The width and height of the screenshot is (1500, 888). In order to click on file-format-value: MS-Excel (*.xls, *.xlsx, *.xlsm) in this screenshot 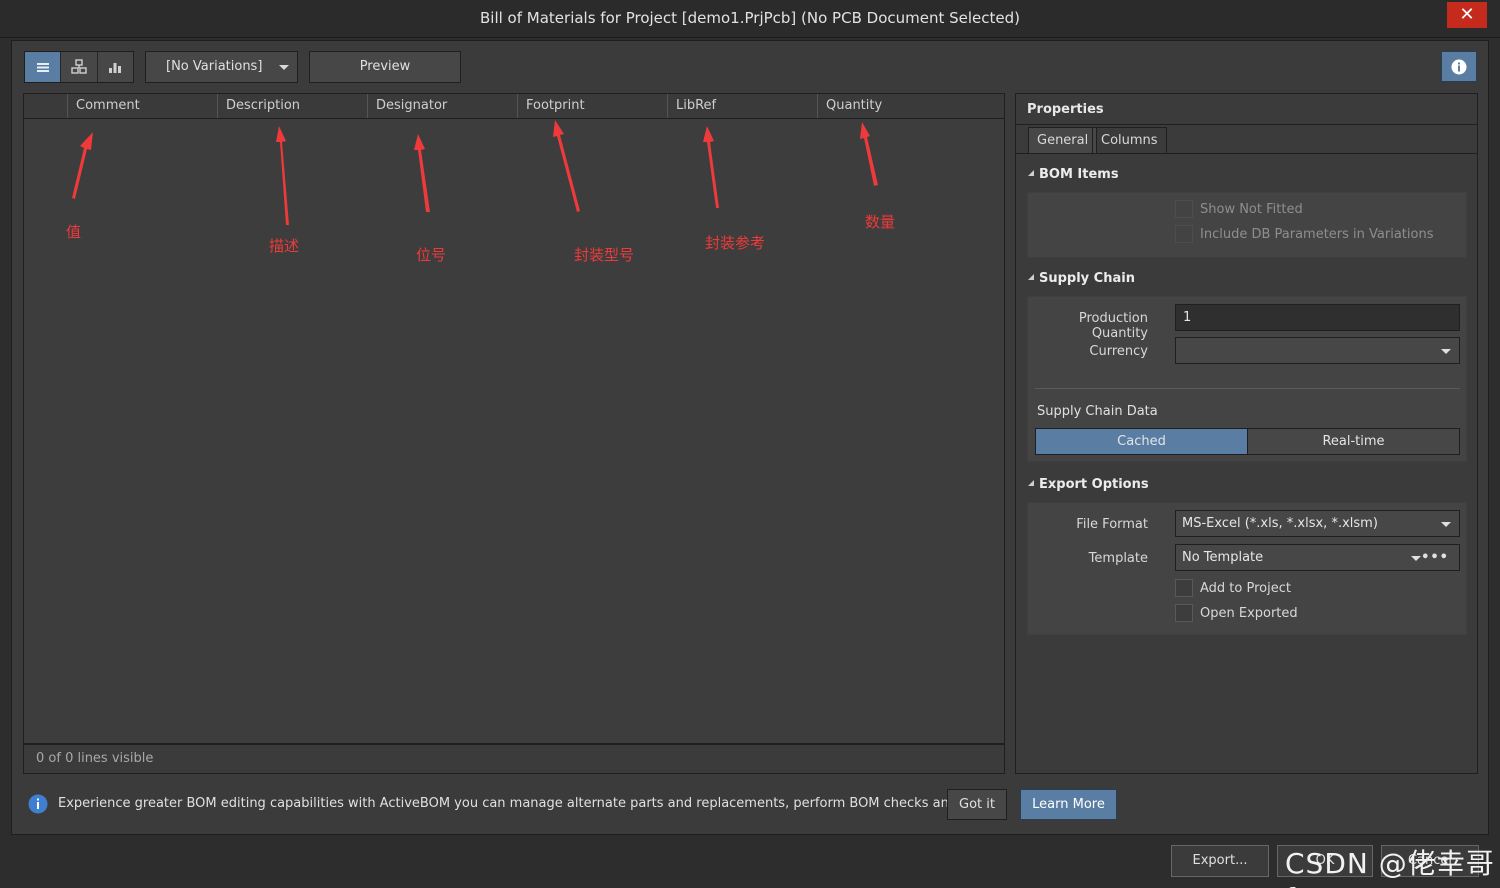, I will do `click(1280, 523)`.